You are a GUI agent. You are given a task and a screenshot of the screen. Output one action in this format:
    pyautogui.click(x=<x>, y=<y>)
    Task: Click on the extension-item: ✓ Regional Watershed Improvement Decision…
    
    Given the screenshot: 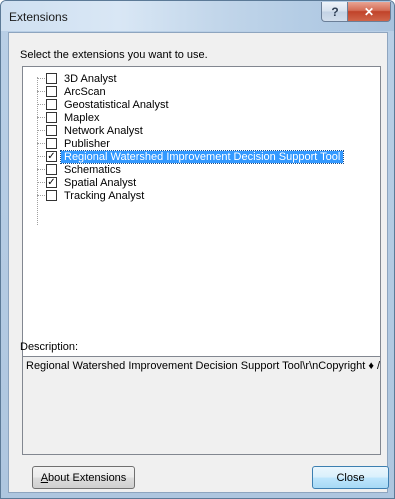 What is the action you would take?
    pyautogui.click(x=191, y=156)
    